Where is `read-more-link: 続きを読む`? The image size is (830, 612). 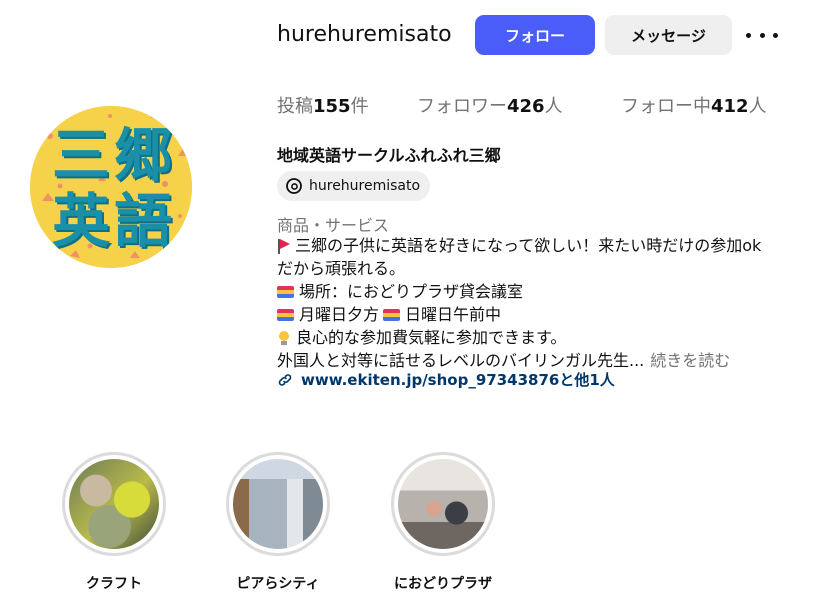 read-more-link: 続きを読む is located at coordinates (690, 360).